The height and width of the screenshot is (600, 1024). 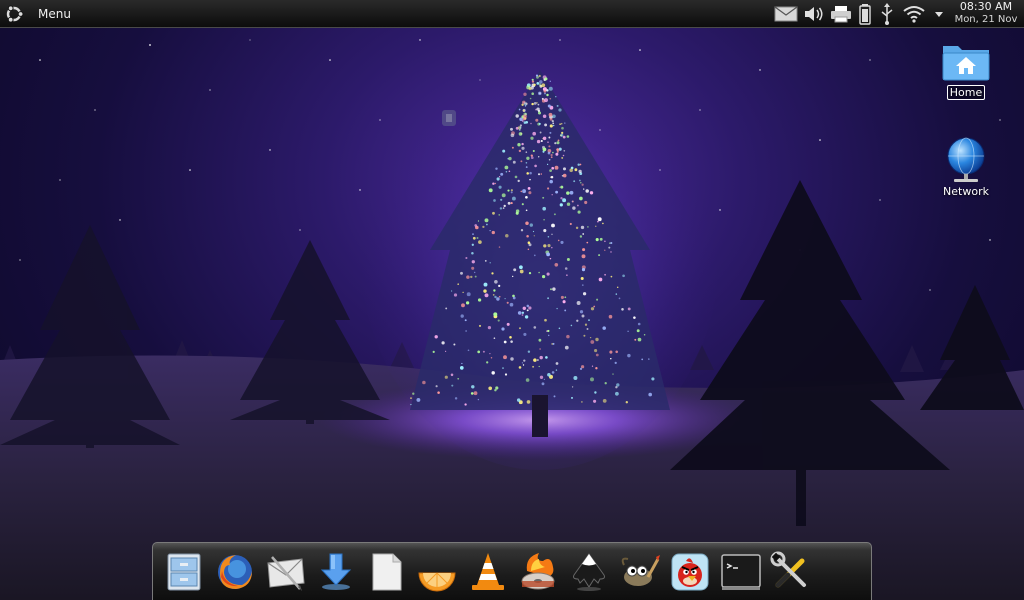 What do you see at coordinates (814, 14) in the screenshot?
I see `volume-icon` at bounding box center [814, 14].